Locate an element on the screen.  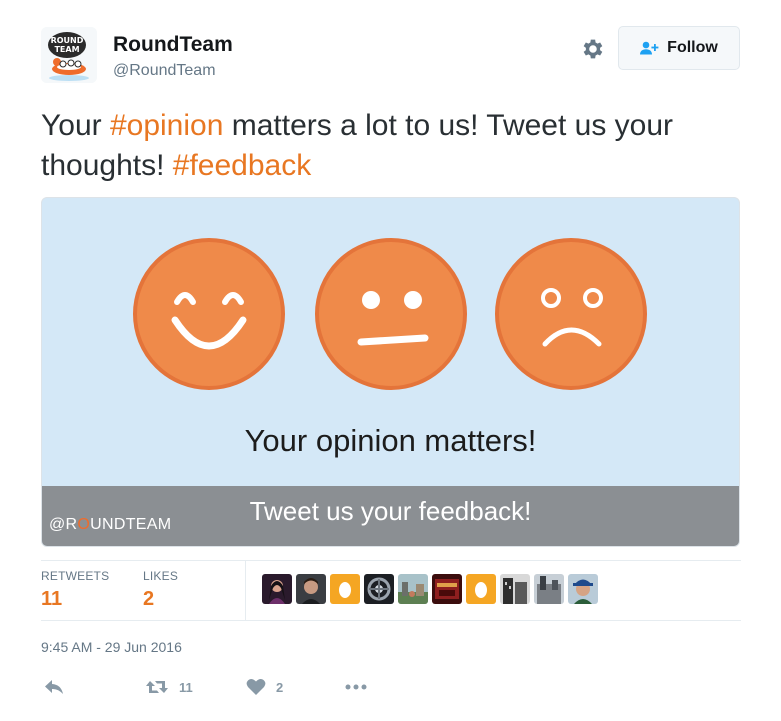
reply-icon is located at coordinates (54, 687).